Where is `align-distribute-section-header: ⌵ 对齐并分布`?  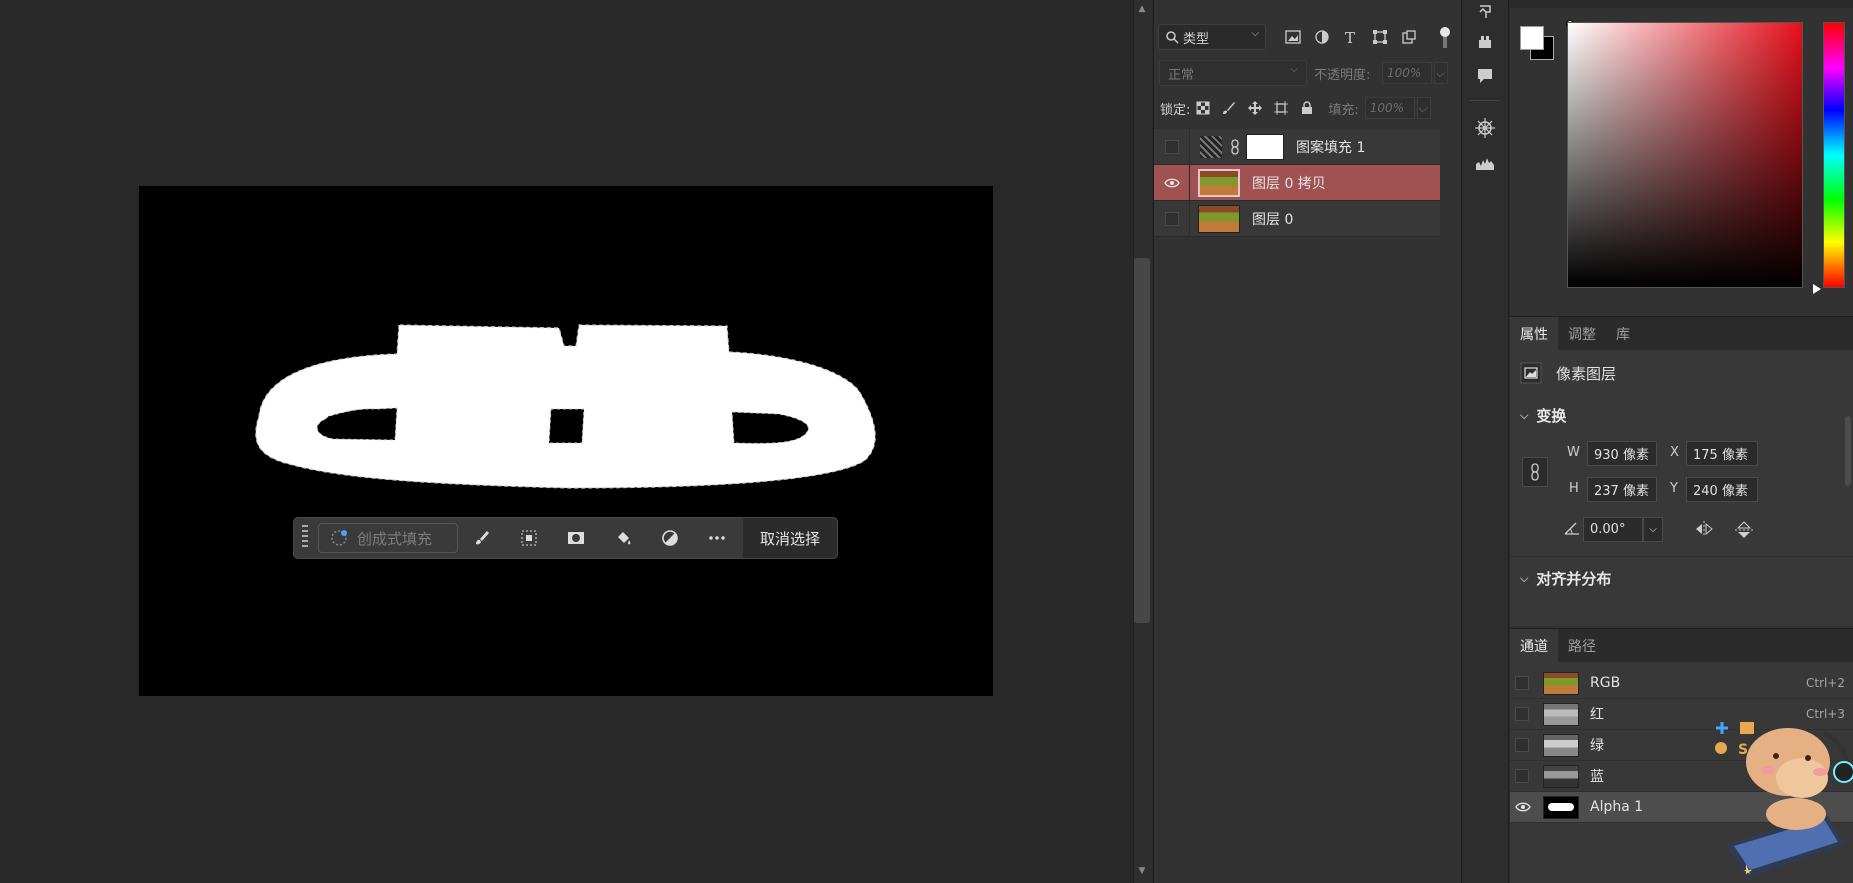
align-distribute-section-header: ⌵ 对齐并分布 is located at coordinates (1565, 578).